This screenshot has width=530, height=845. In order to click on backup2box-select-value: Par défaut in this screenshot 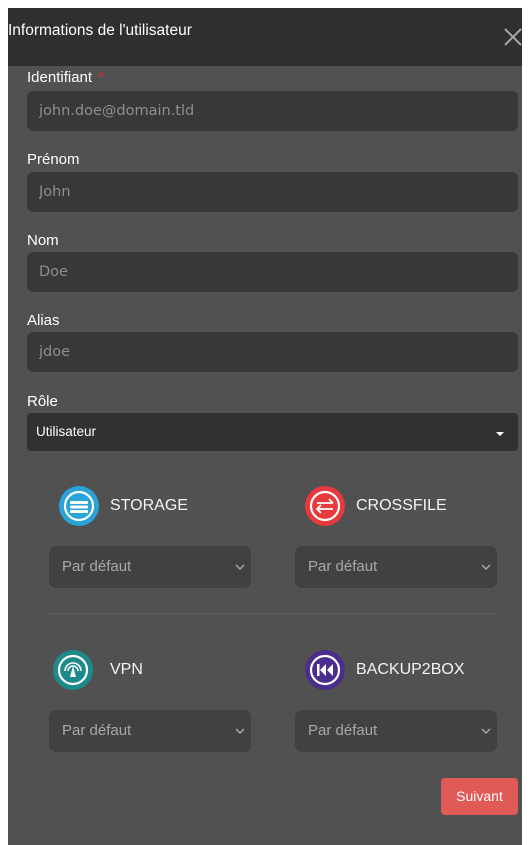, I will do `click(343, 730)`.